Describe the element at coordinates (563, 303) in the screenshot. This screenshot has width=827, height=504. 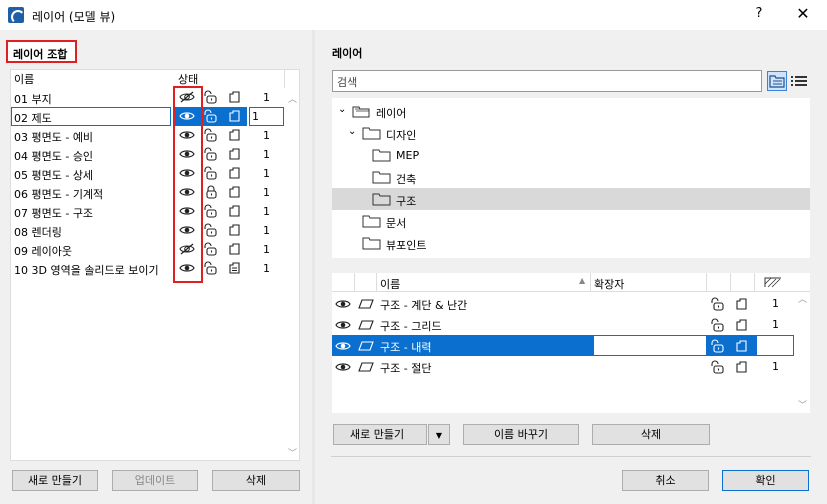
I see `layer-row: 구조 - 계단 & 난간 1` at that location.